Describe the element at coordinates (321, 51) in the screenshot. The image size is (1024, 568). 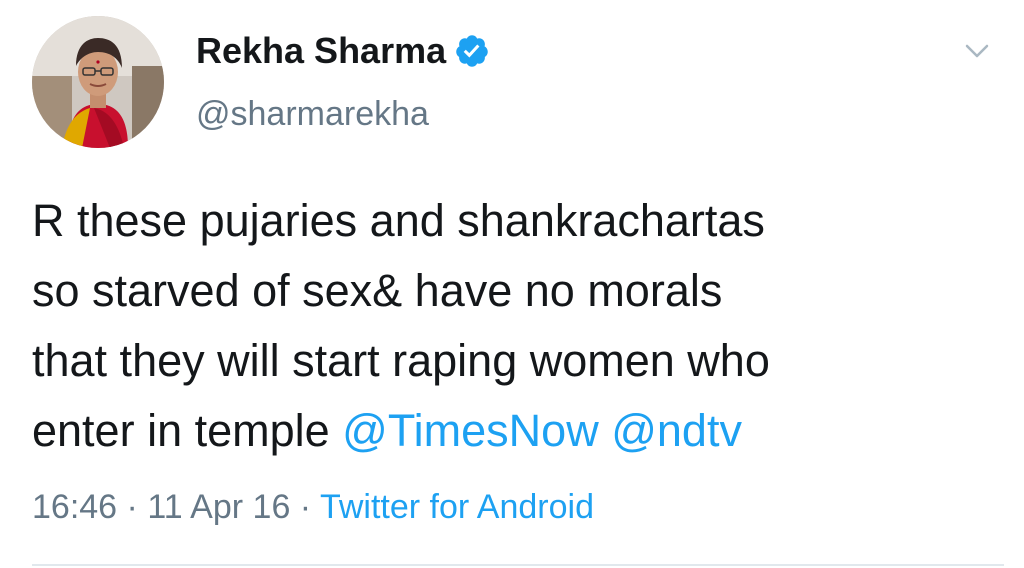
I see `author-display-name: Rekha Sharma` at that location.